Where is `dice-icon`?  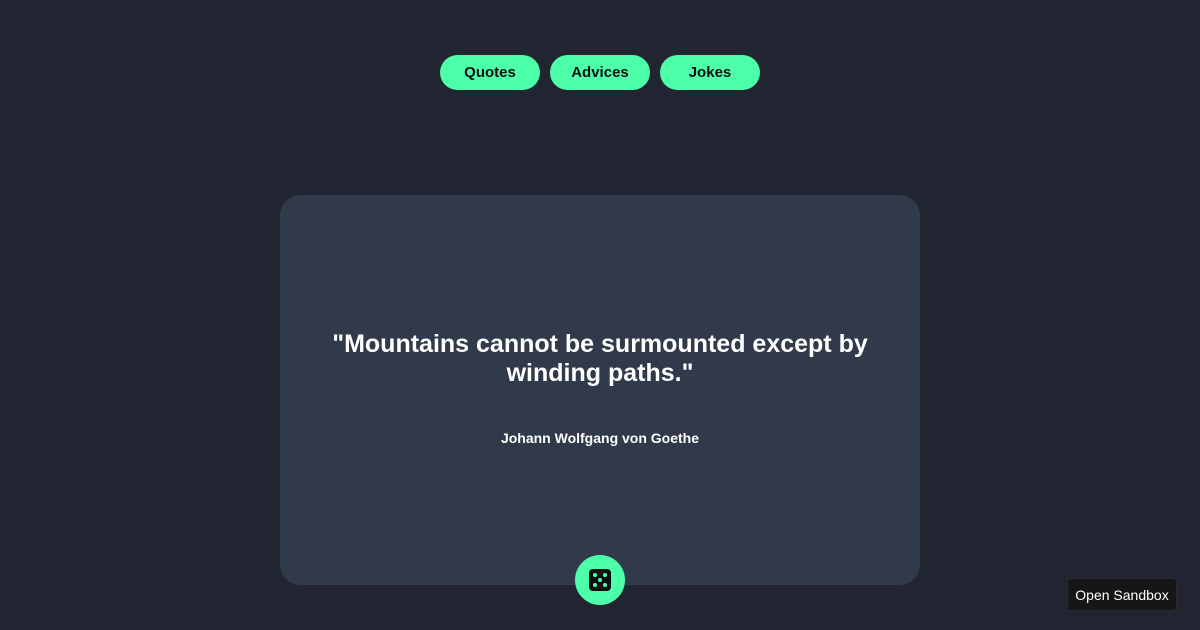 dice-icon is located at coordinates (600, 580).